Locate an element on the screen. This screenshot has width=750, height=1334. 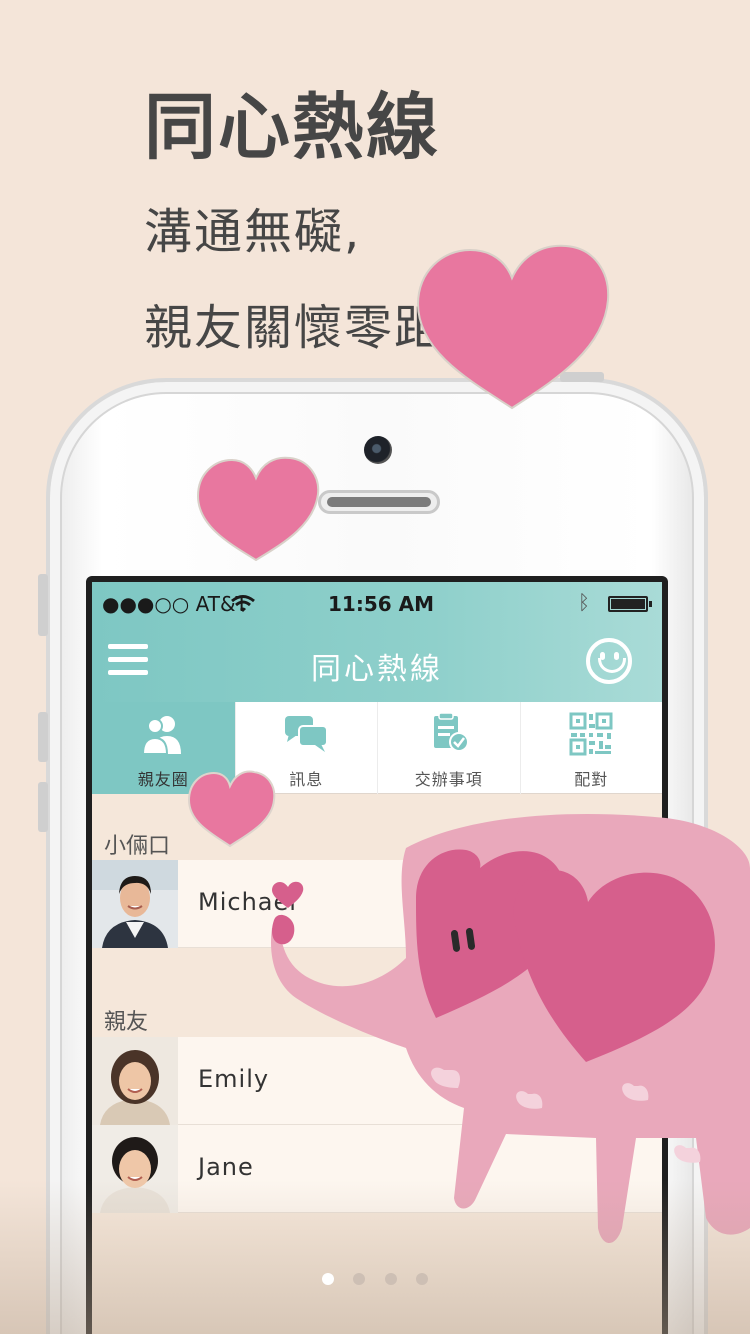
tab-bar: 親友圈 訊息 交辦事項 配對 is located at coordinates (377, 748).